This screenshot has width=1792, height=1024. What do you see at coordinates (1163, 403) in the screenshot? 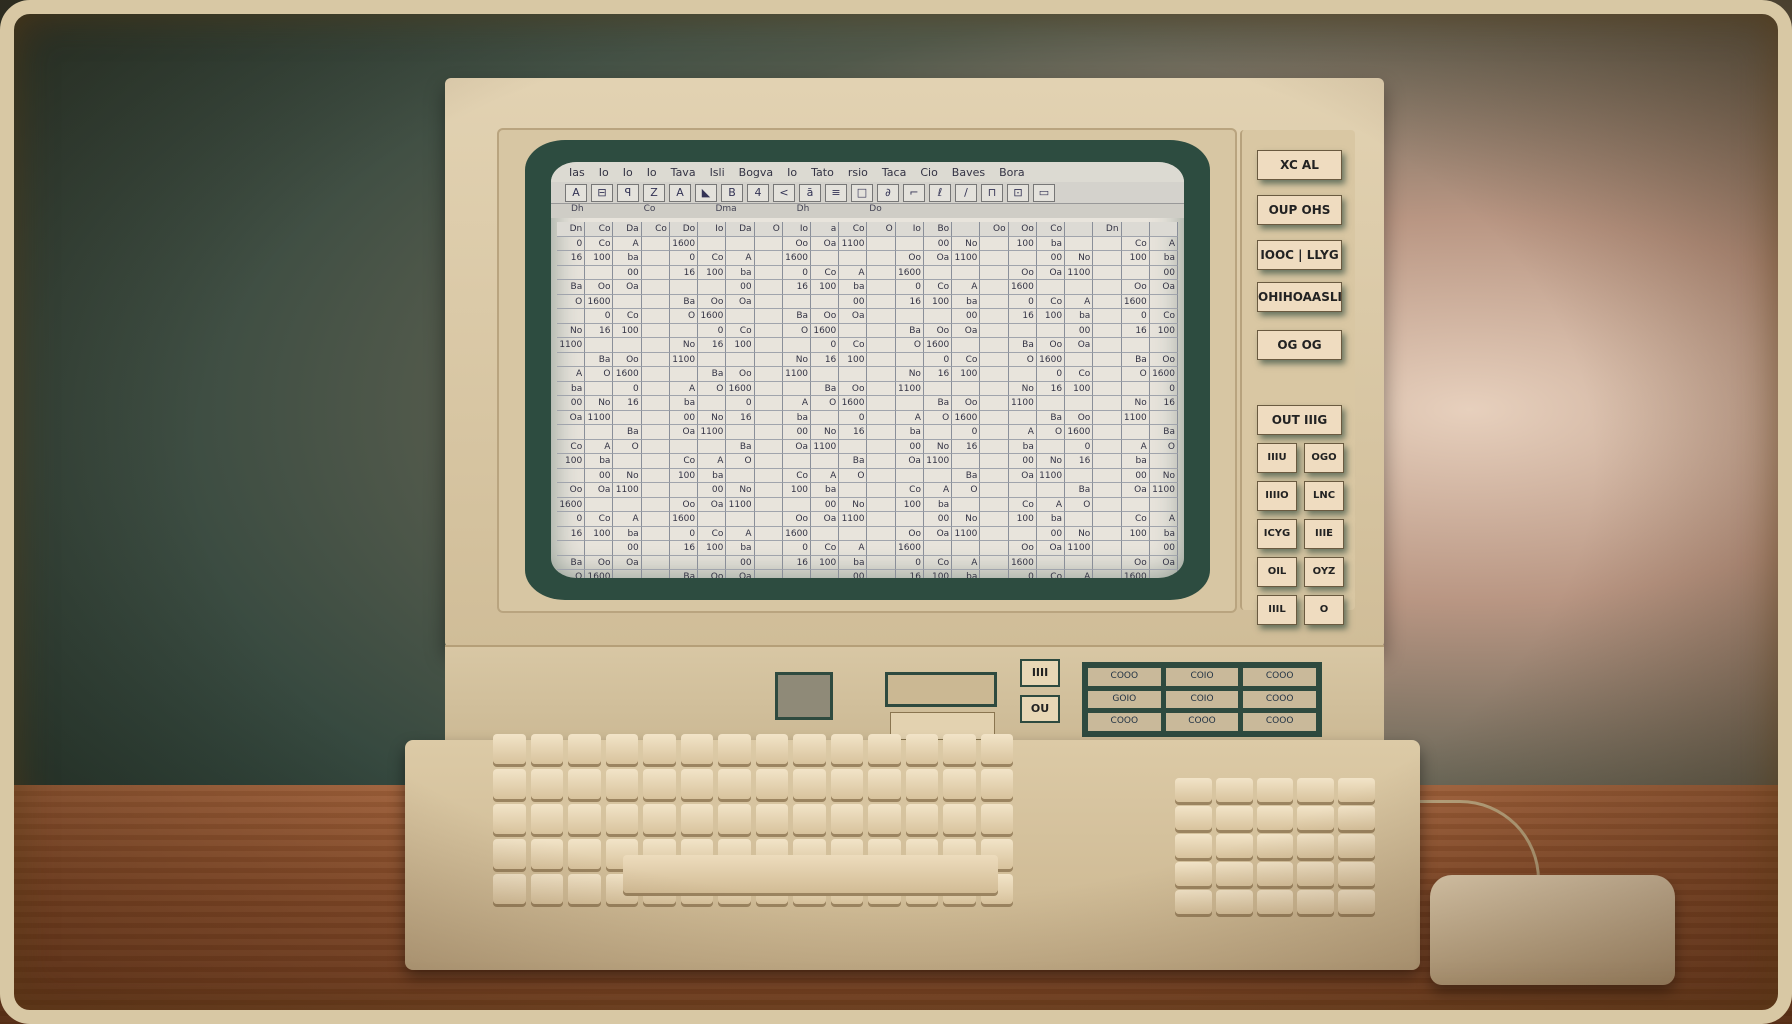
I see `grid-cell: 16` at bounding box center [1163, 403].